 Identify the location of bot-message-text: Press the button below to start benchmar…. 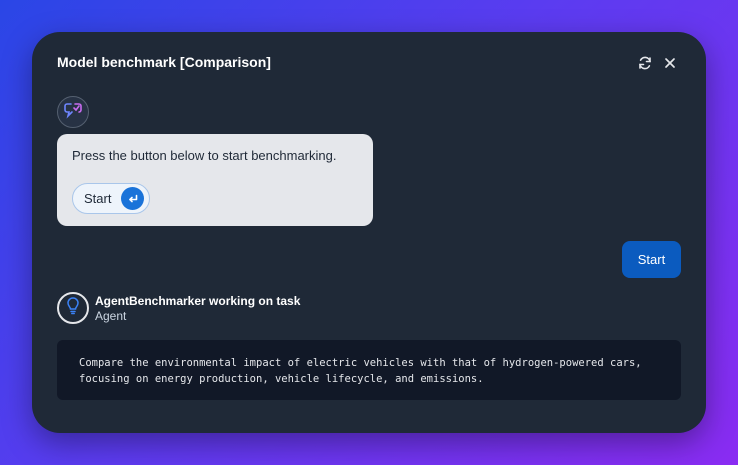
(204, 155).